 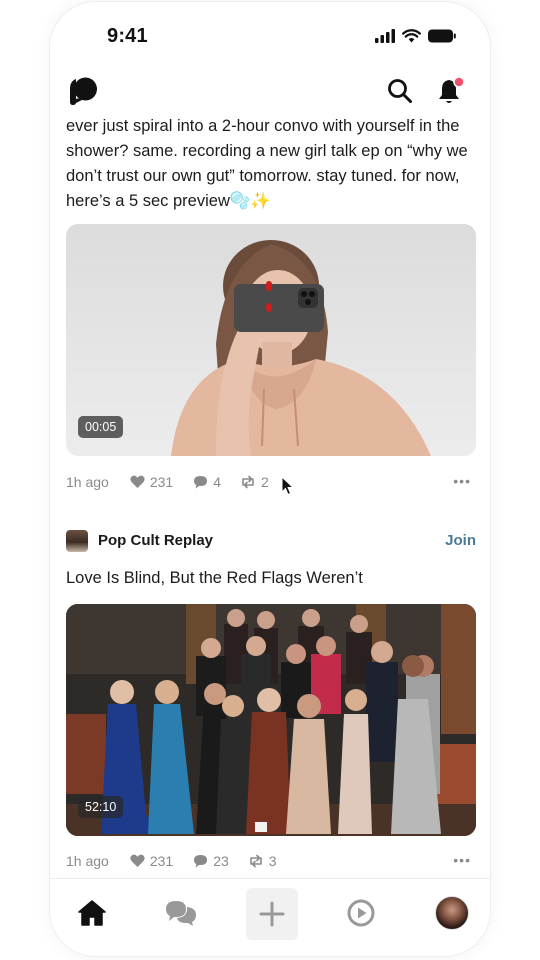 I want to click on comment-count: 23, so click(x=221, y=861).